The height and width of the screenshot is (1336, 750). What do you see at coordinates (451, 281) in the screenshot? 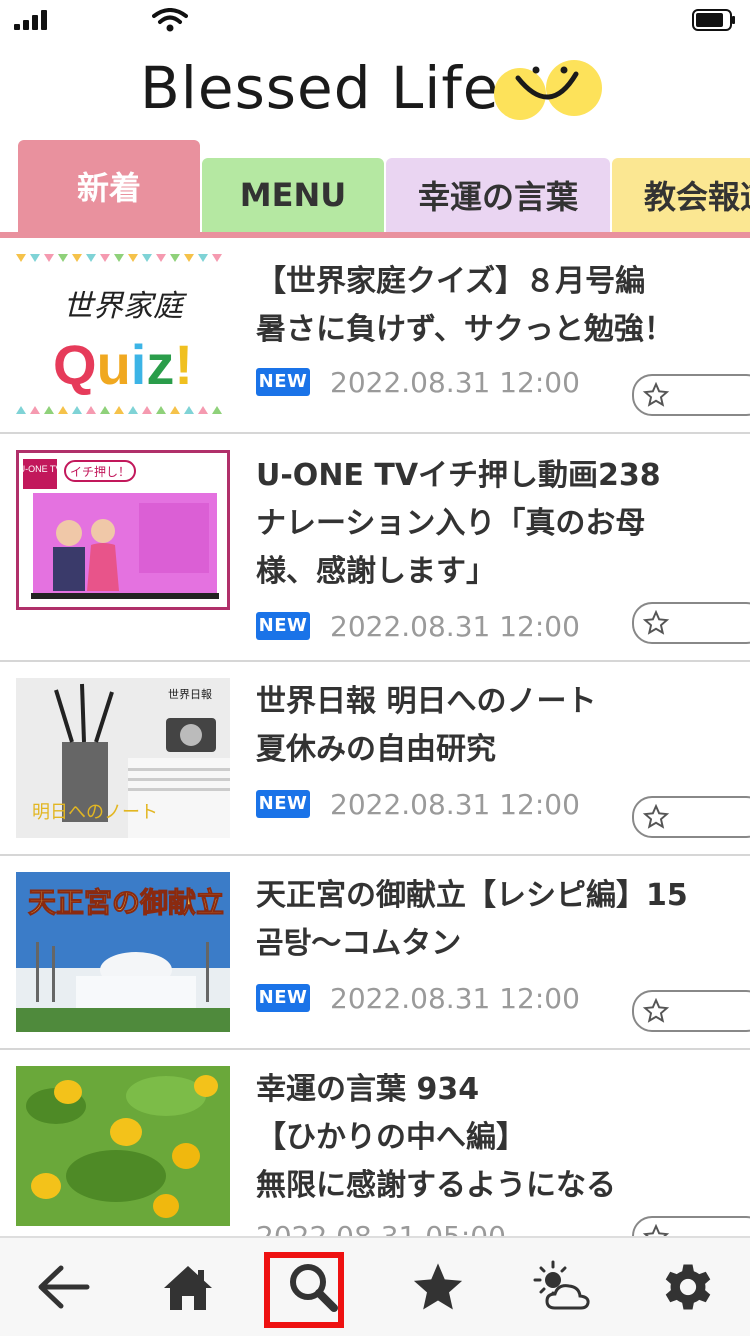
I see `article-title-line: 【世界家庭クイズ】８月号編` at bounding box center [451, 281].